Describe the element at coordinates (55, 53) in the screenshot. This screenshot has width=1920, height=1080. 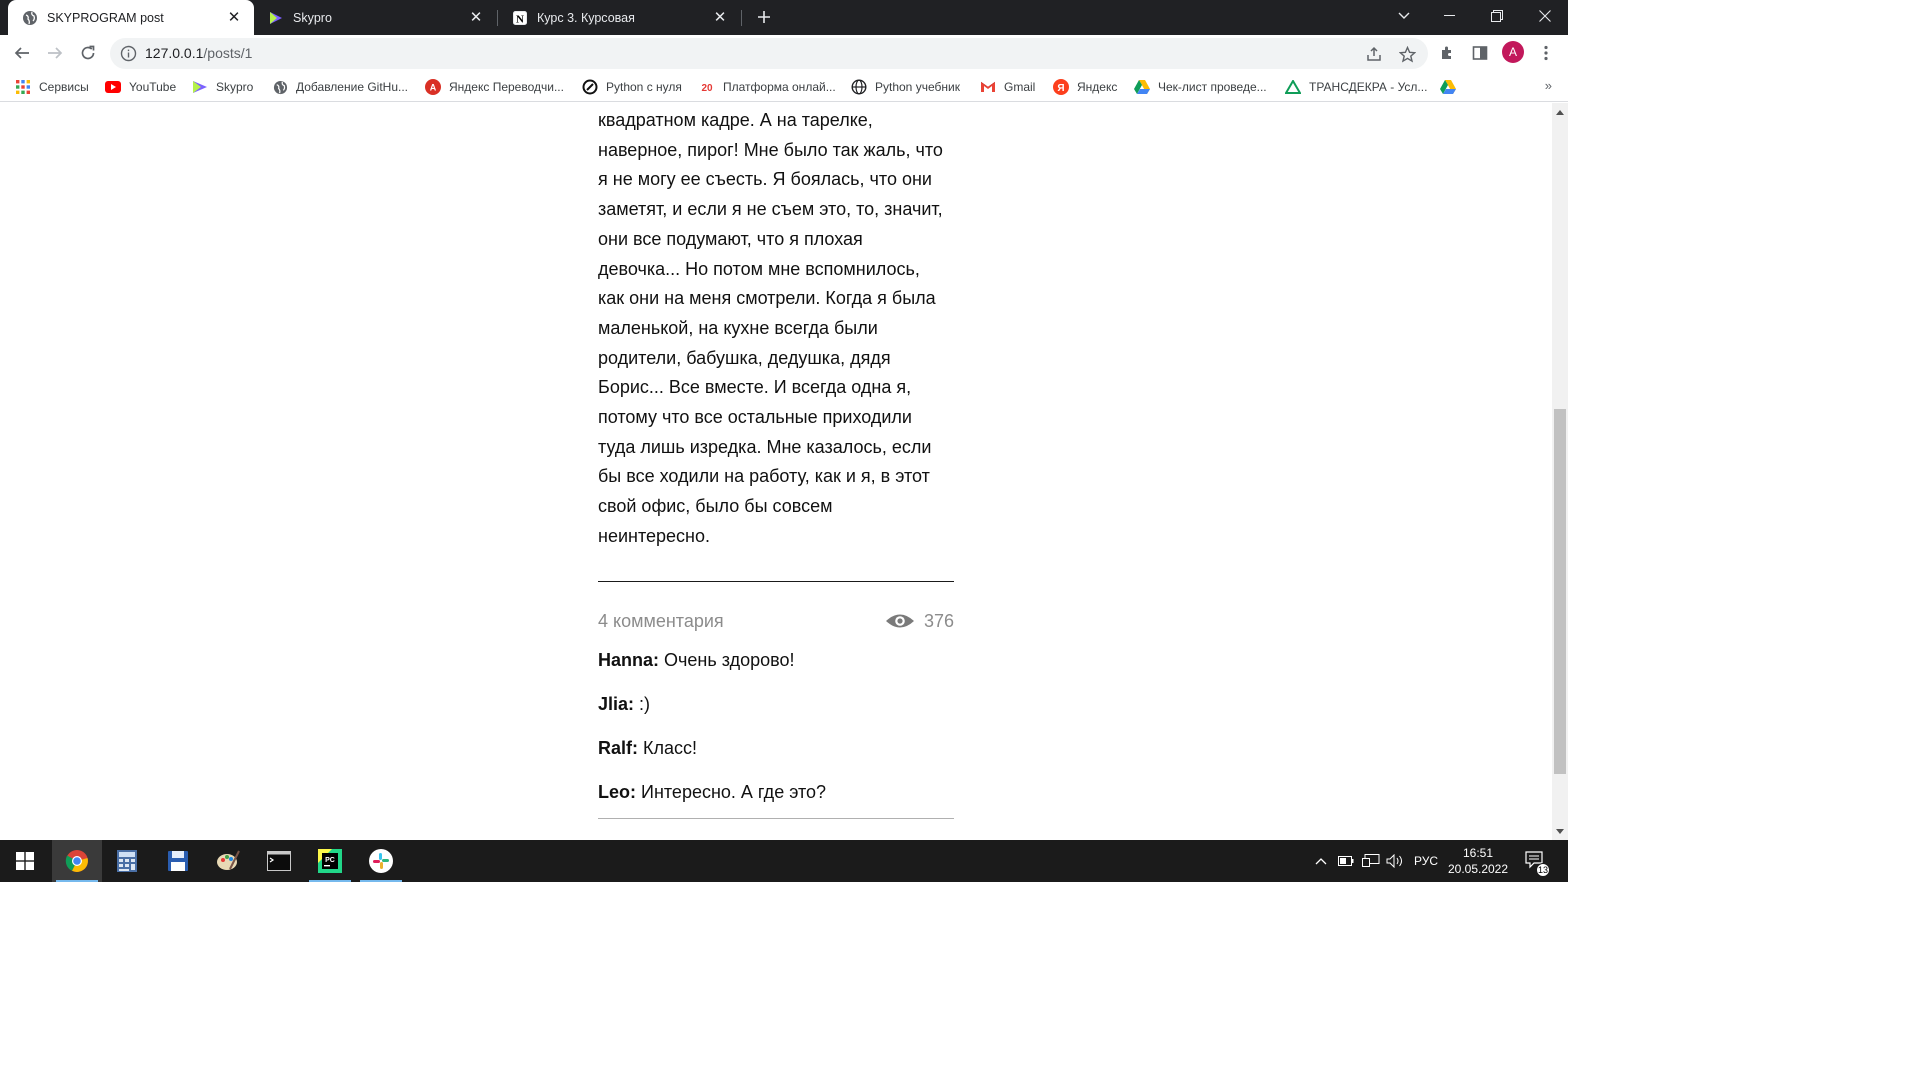
I see `forward-button` at that location.